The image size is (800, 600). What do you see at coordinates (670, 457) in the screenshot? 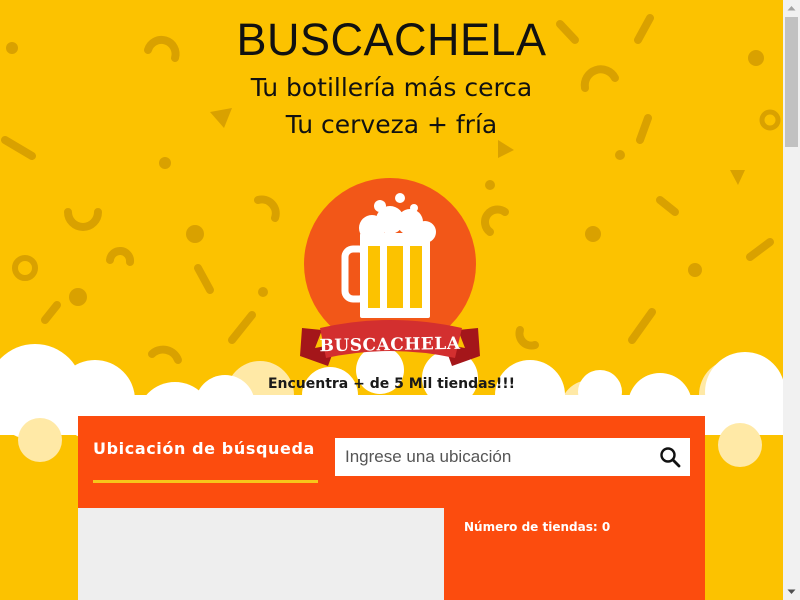
I see `search-icon` at bounding box center [670, 457].